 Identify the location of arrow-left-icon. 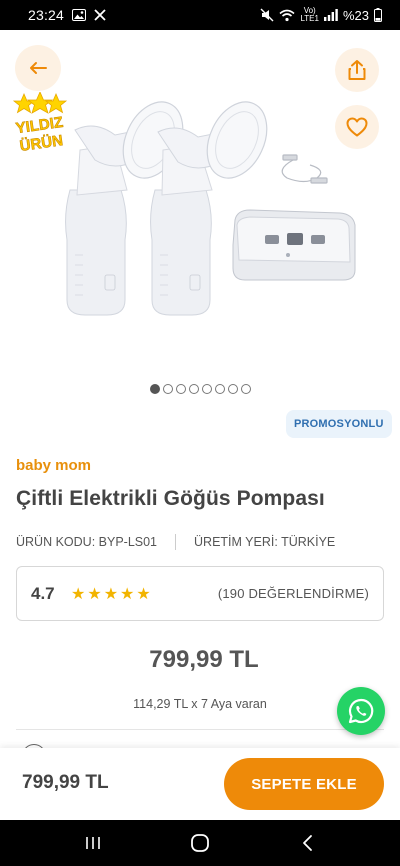
(38, 68).